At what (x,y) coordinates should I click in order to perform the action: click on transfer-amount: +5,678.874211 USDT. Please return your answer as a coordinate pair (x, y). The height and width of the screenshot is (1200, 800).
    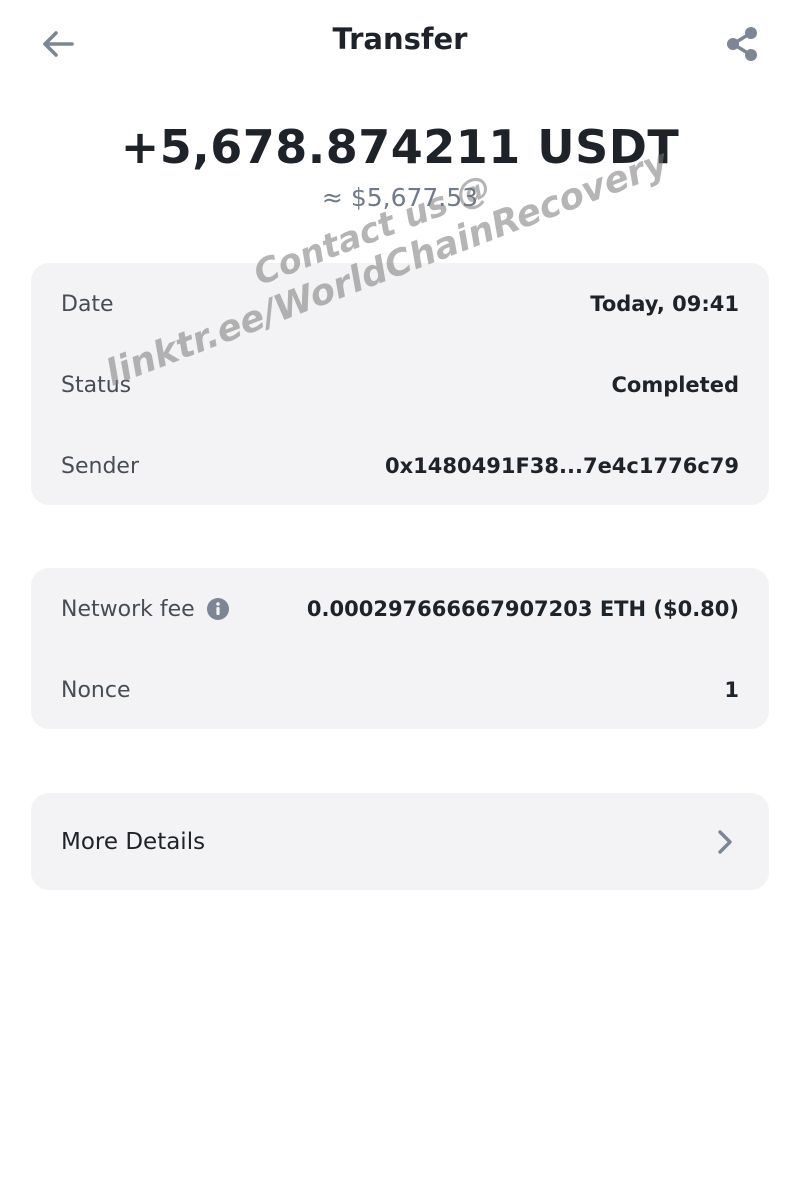
    Looking at the image, I should click on (400, 147).